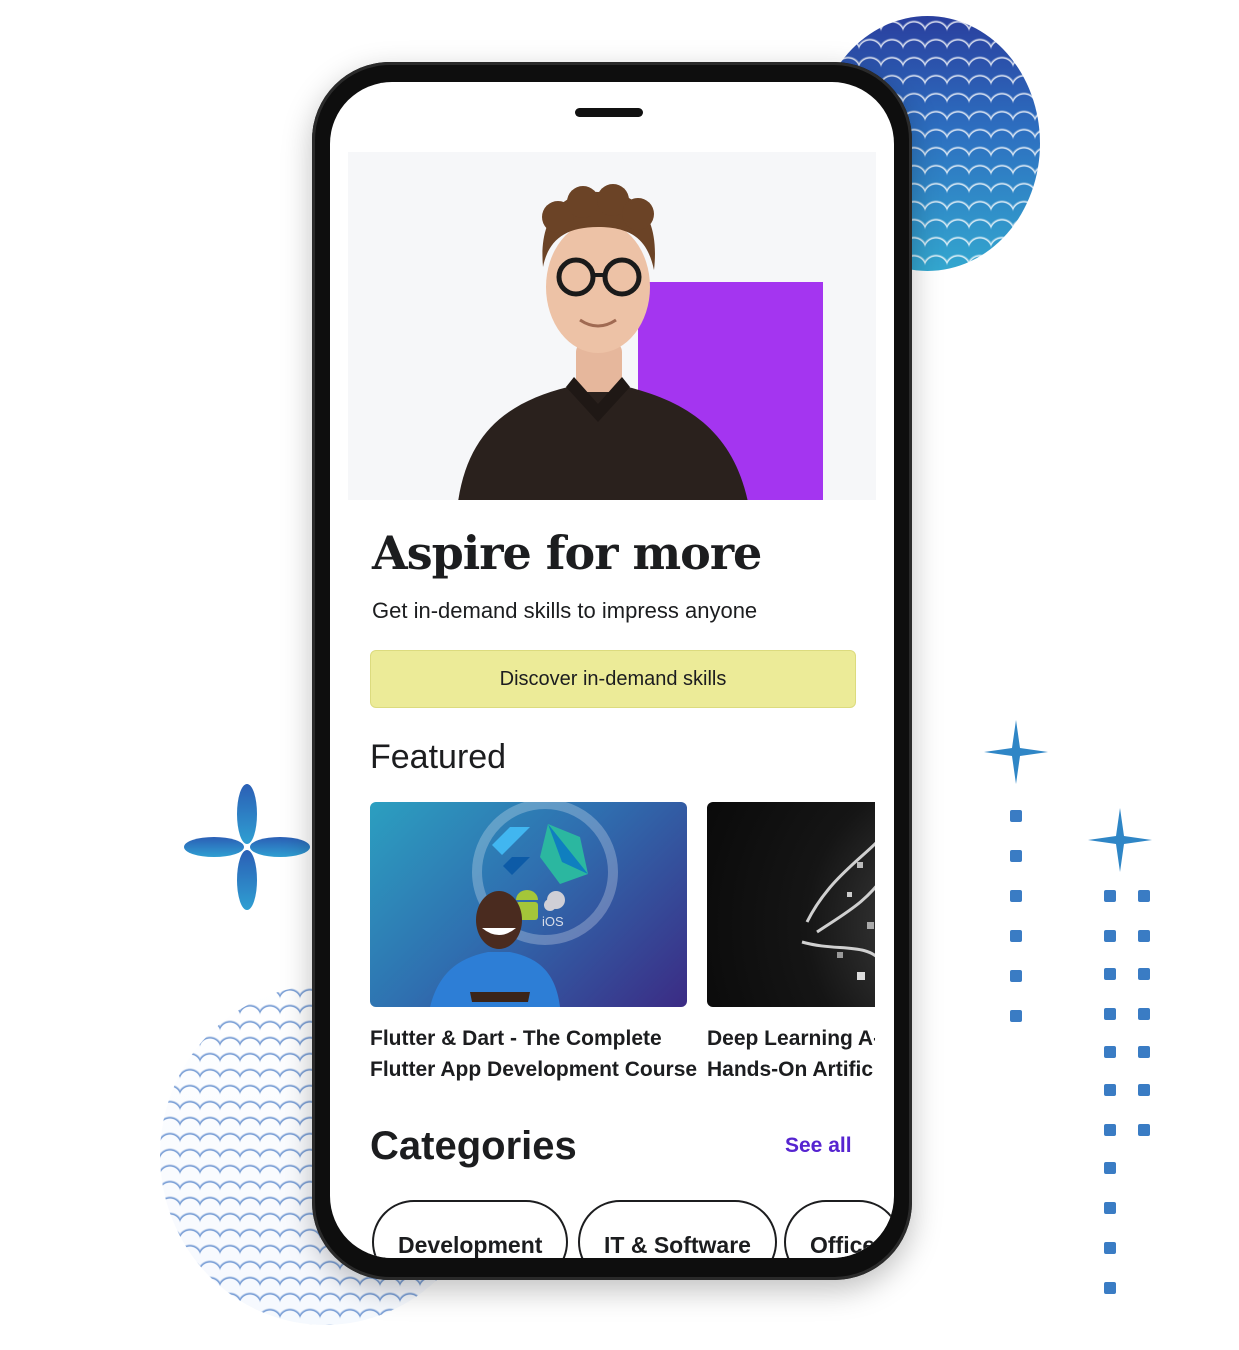 This screenshot has height=1350, width=1239. I want to click on speaker-notch, so click(609, 112).